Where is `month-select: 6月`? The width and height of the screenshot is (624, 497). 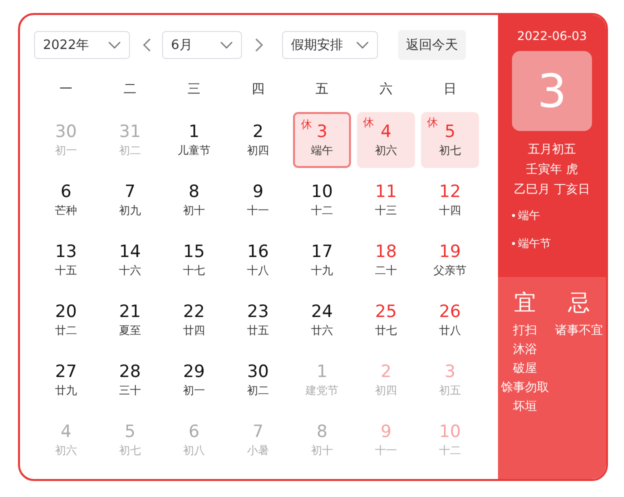
month-select: 6月 is located at coordinates (202, 45).